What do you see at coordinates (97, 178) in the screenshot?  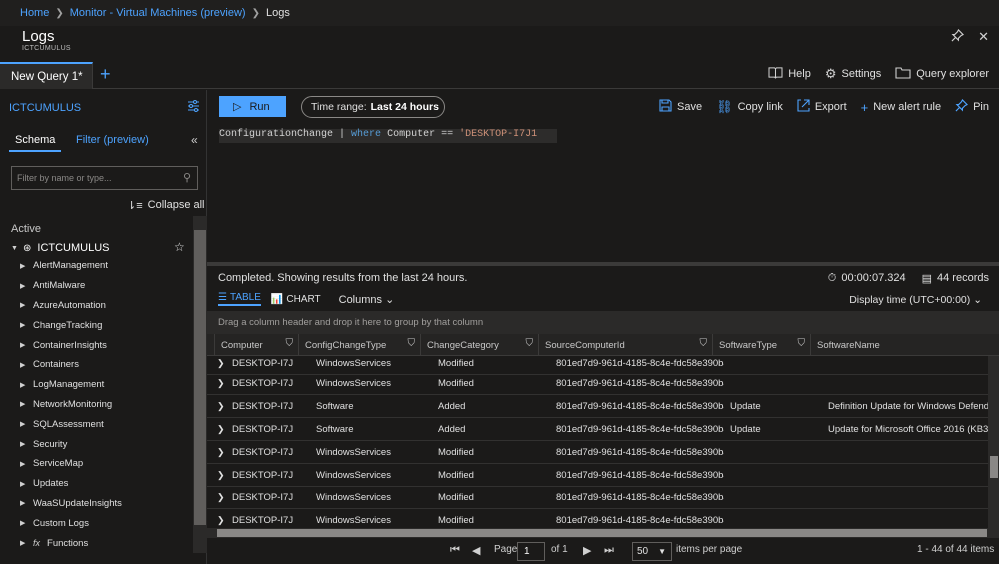 I see `schema-filter-input` at bounding box center [97, 178].